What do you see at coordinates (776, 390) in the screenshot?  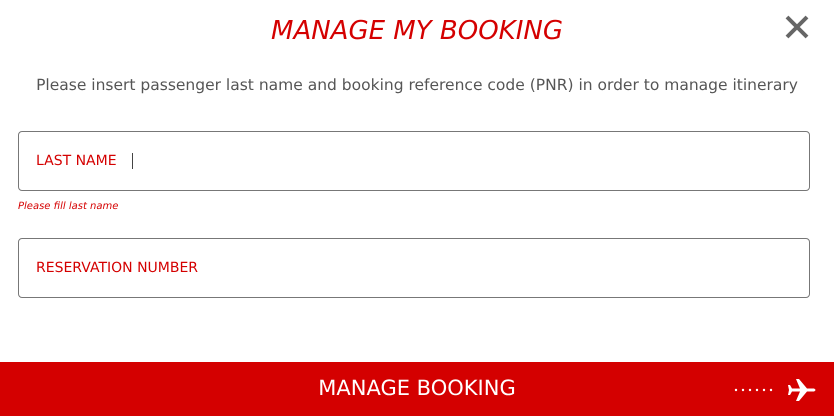 I see `plane-icon` at bounding box center [776, 390].